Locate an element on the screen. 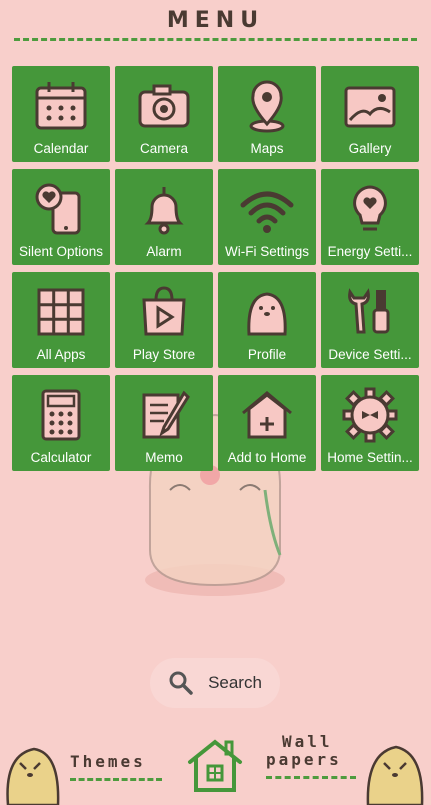 This screenshot has height=805, width=431. home-icon is located at coordinates (215, 765).